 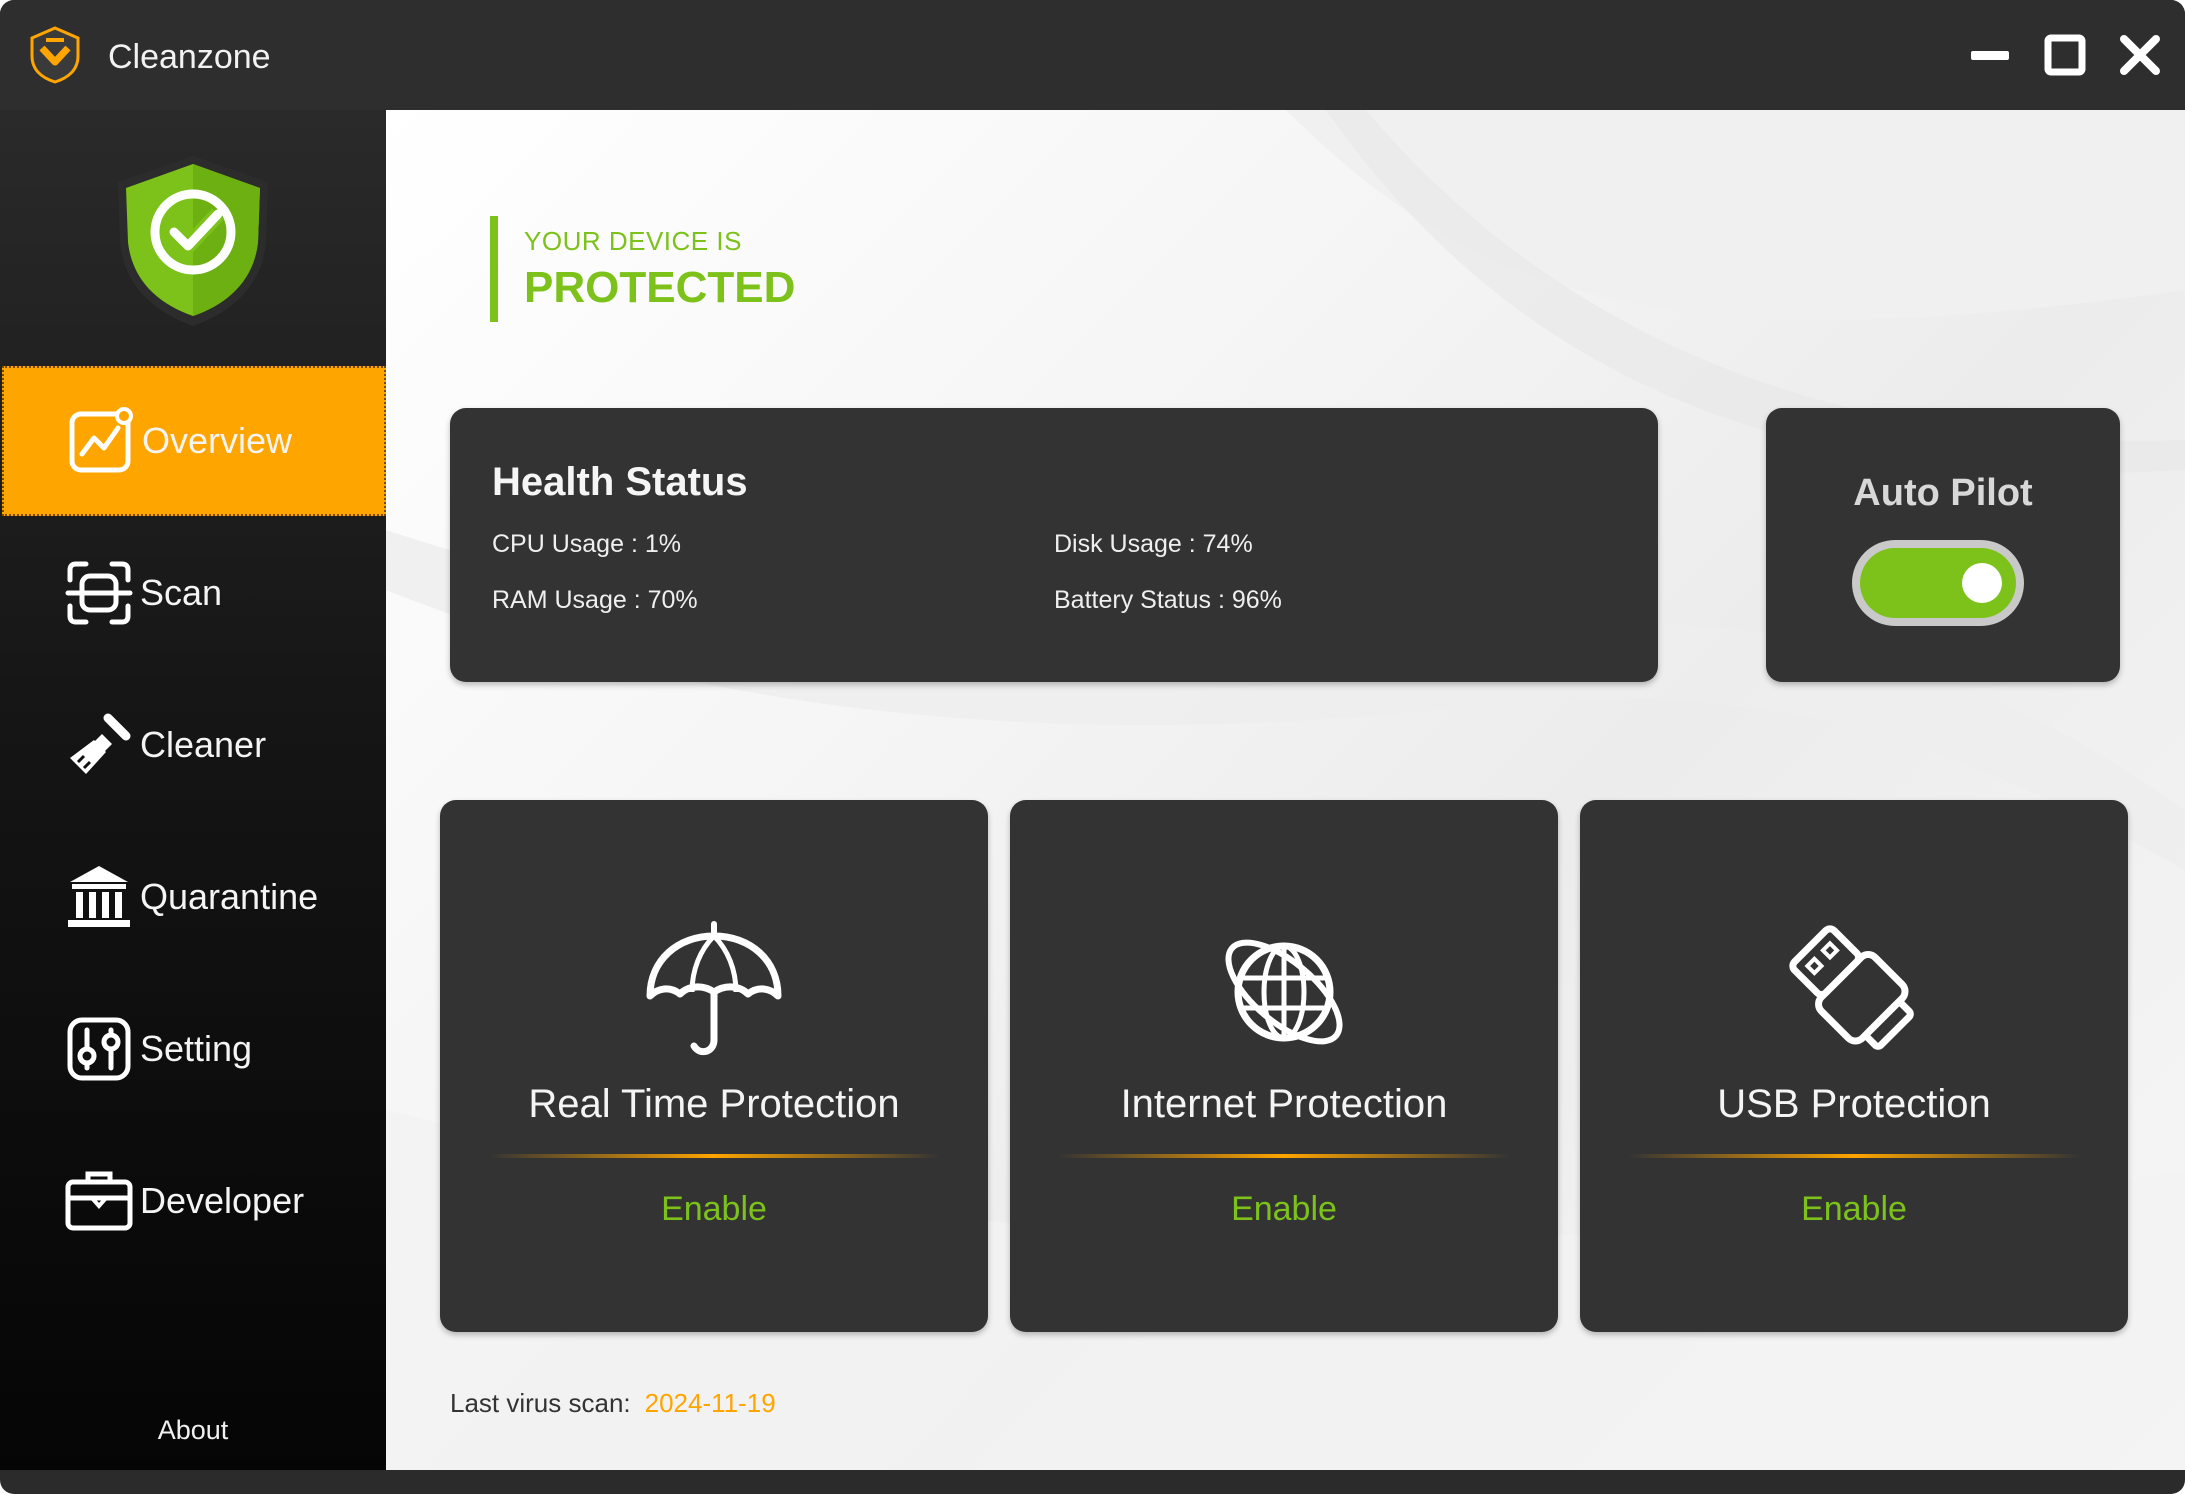 What do you see at coordinates (1854, 1066) in the screenshot?
I see `usb-protection-card: USB Protection Enable` at bounding box center [1854, 1066].